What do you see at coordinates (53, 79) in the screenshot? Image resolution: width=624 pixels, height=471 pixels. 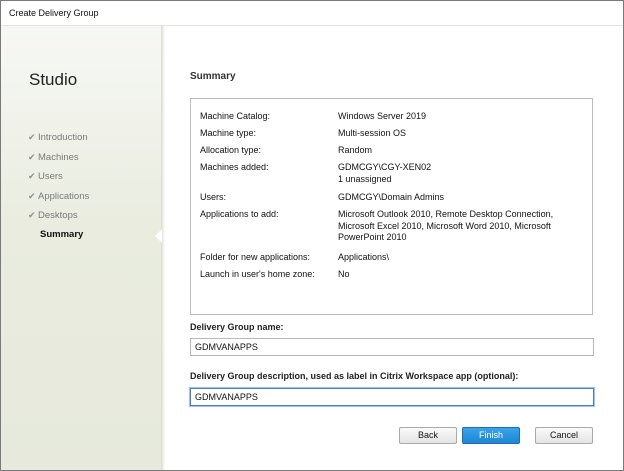 I see `studio-brand: Studio` at bounding box center [53, 79].